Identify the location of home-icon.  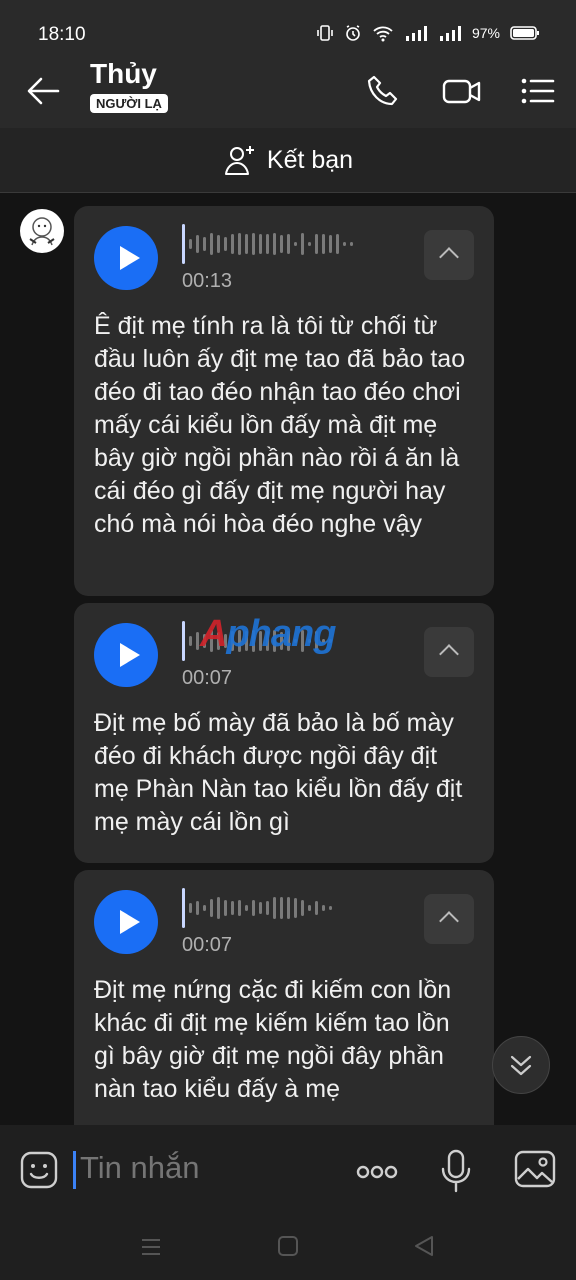
(288, 1246).